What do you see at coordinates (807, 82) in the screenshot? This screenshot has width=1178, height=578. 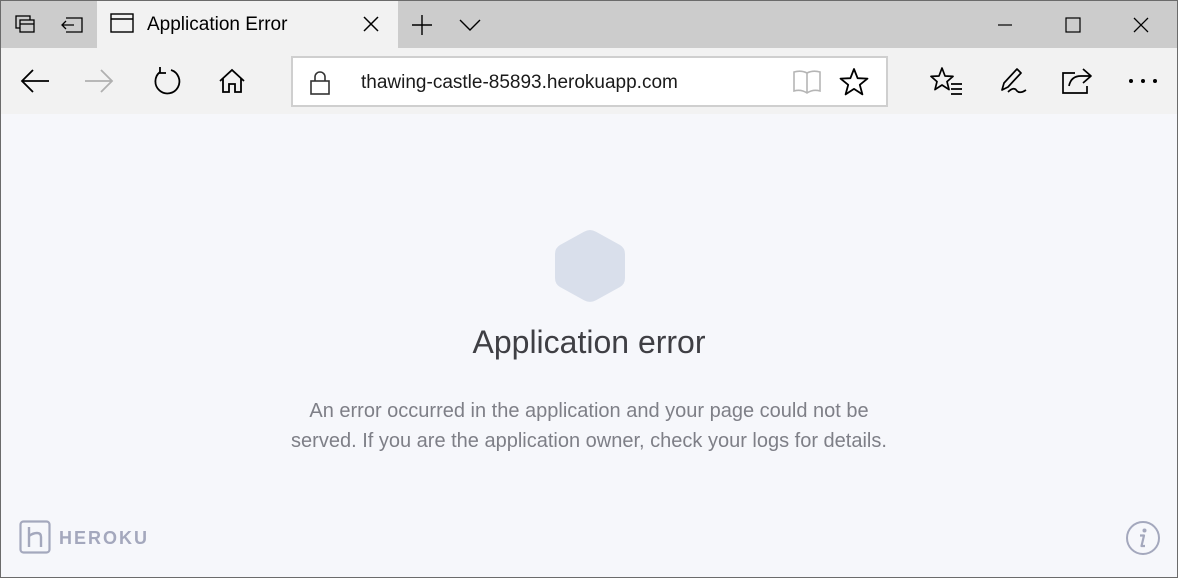 I see `reading-view-icon` at bounding box center [807, 82].